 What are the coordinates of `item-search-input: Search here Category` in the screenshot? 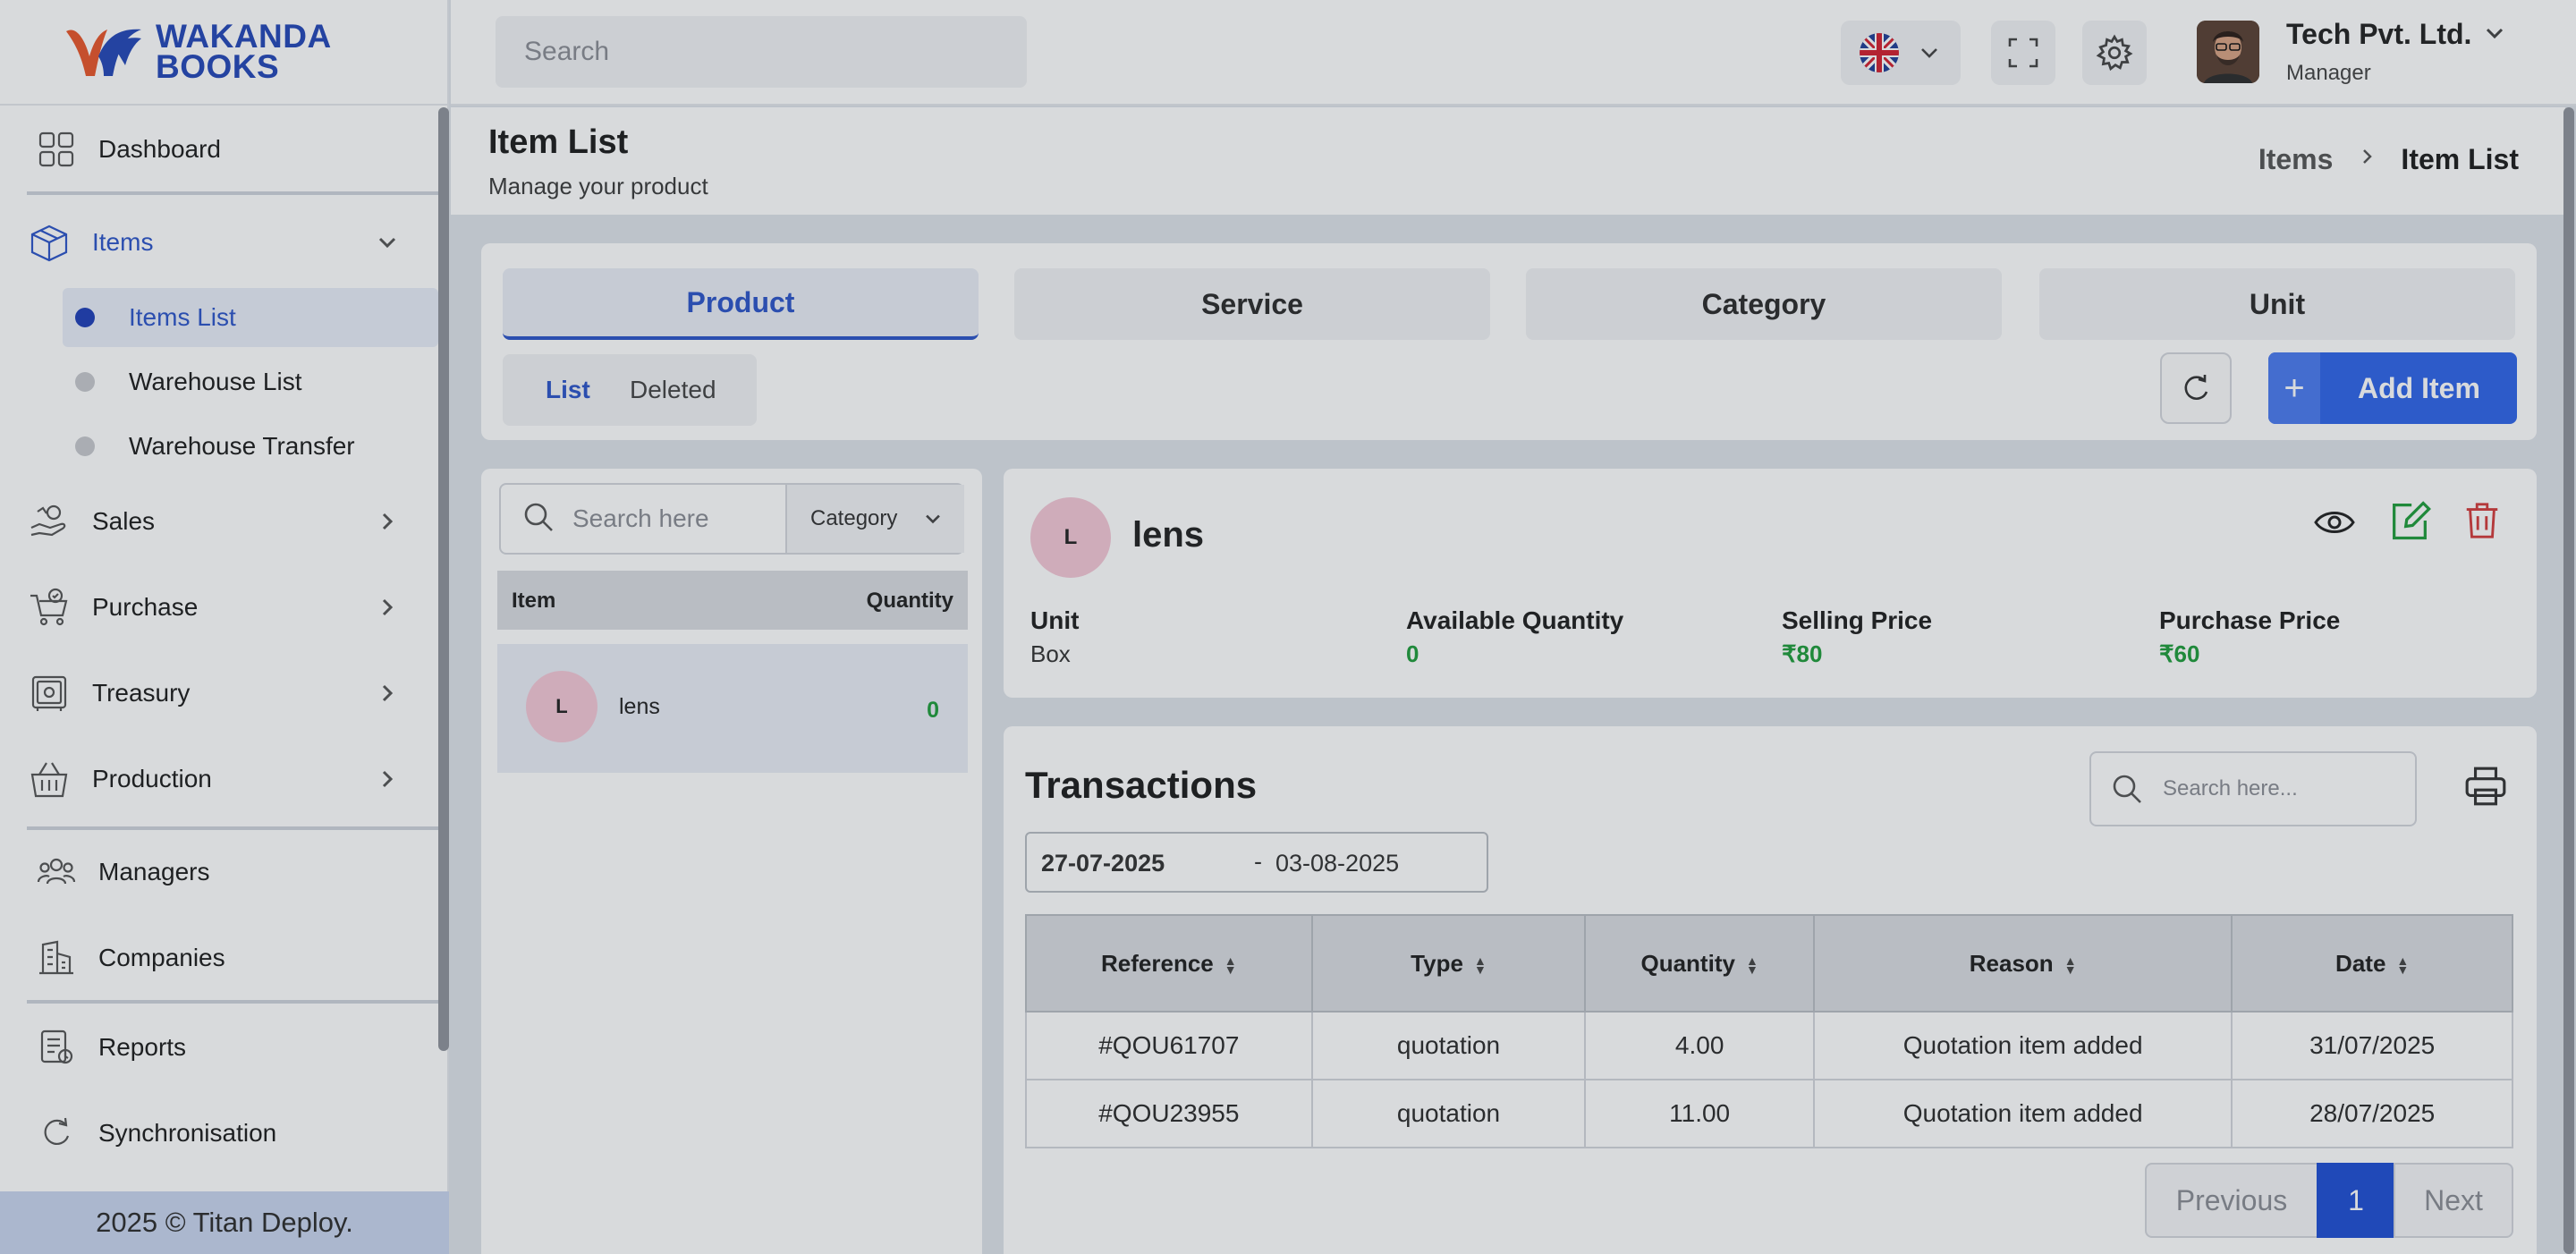 It's located at (731, 519).